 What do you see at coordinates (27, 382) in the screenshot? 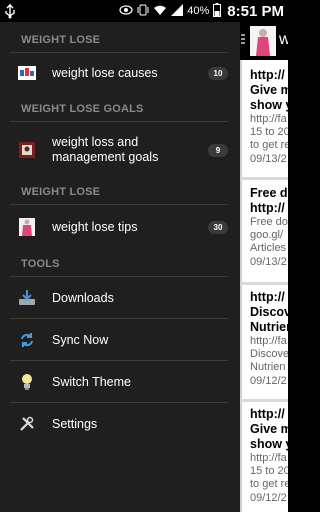
I see `lightbulb-icon` at bounding box center [27, 382].